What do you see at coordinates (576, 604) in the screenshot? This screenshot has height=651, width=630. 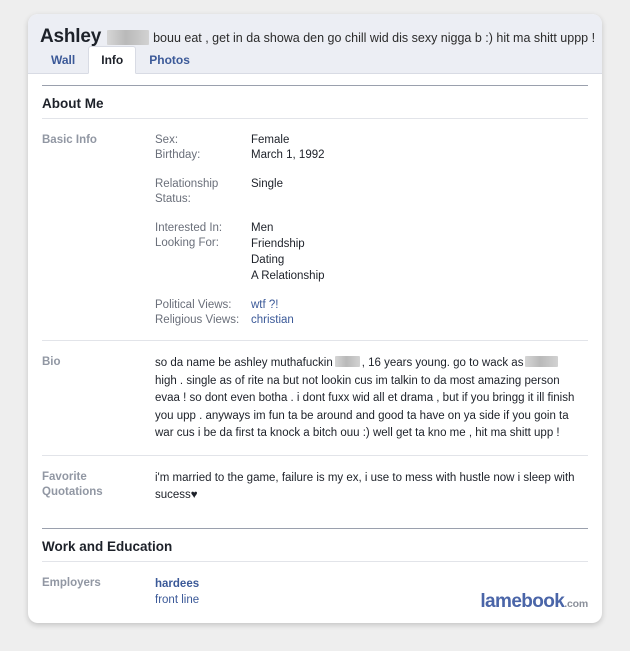 I see `watermark-sub: .com` at bounding box center [576, 604].